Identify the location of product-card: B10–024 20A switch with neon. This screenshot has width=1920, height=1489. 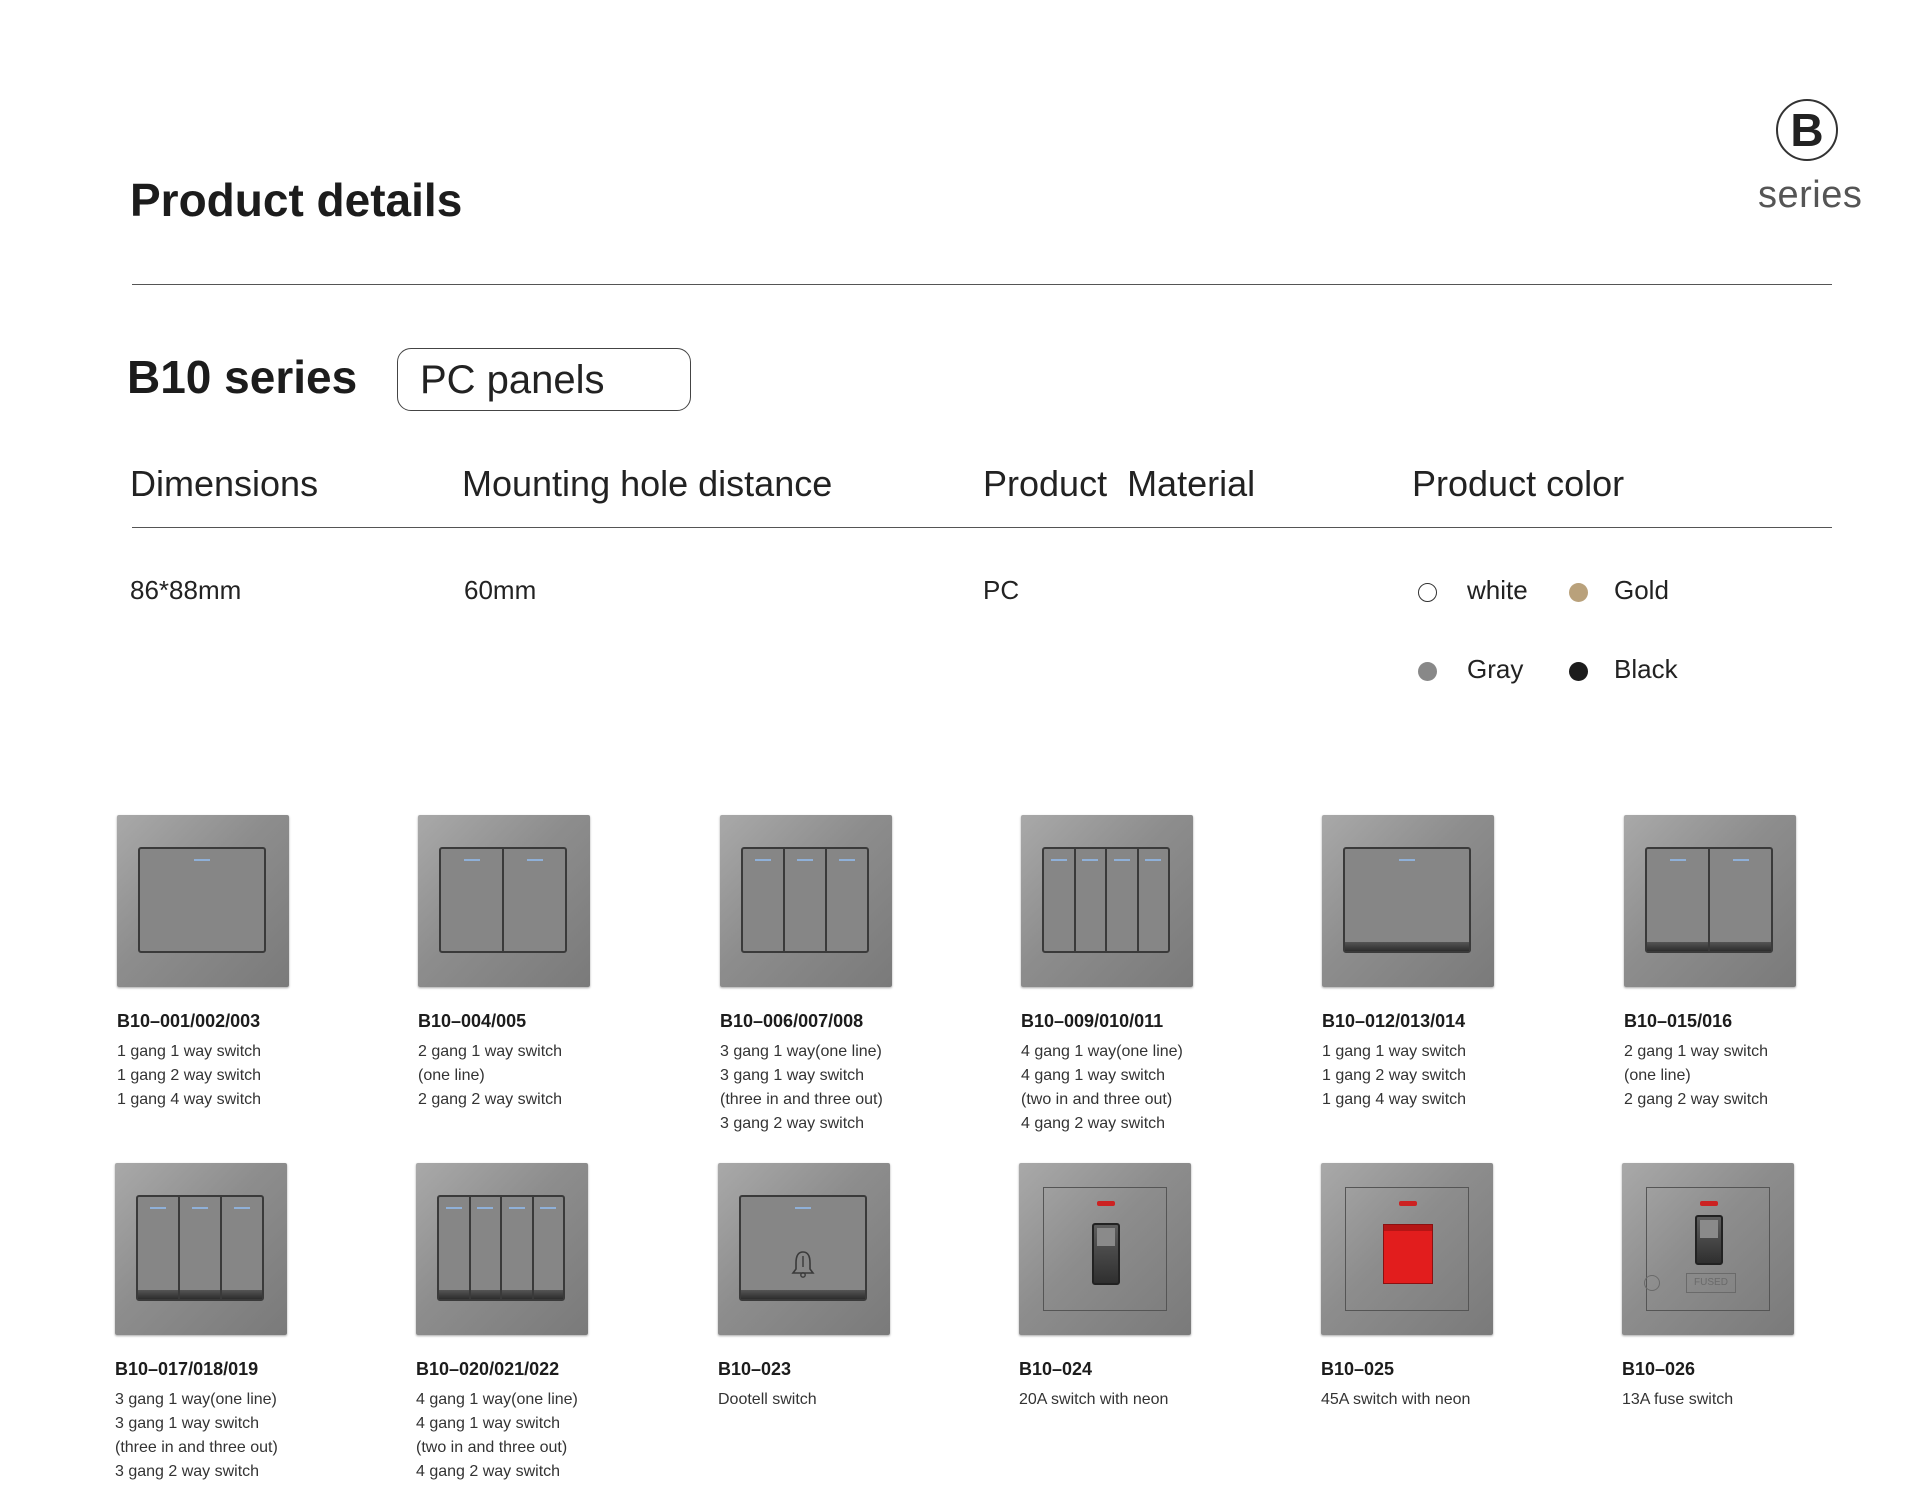
(1144, 1287).